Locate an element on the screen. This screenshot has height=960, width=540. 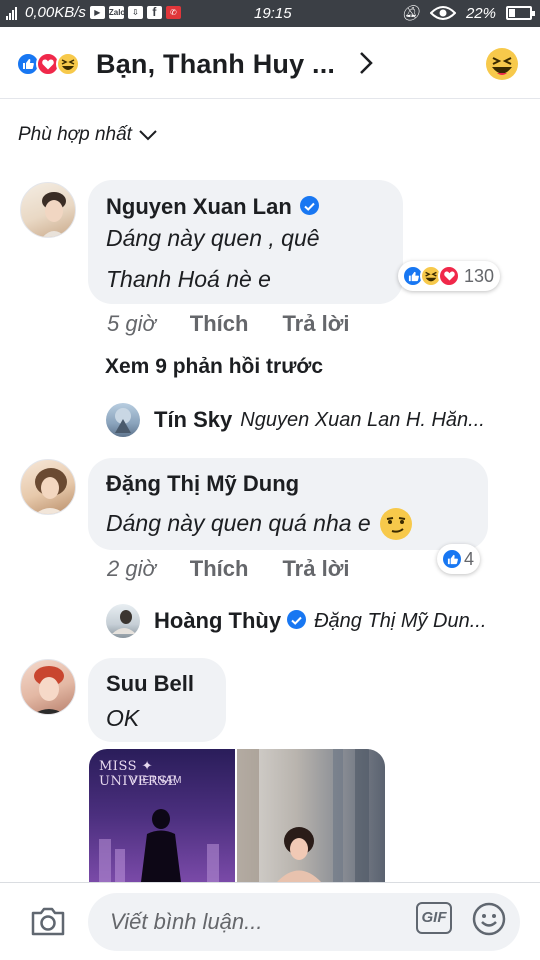
sort-dropdown: Phù hợp nhất is located at coordinates (88, 135).